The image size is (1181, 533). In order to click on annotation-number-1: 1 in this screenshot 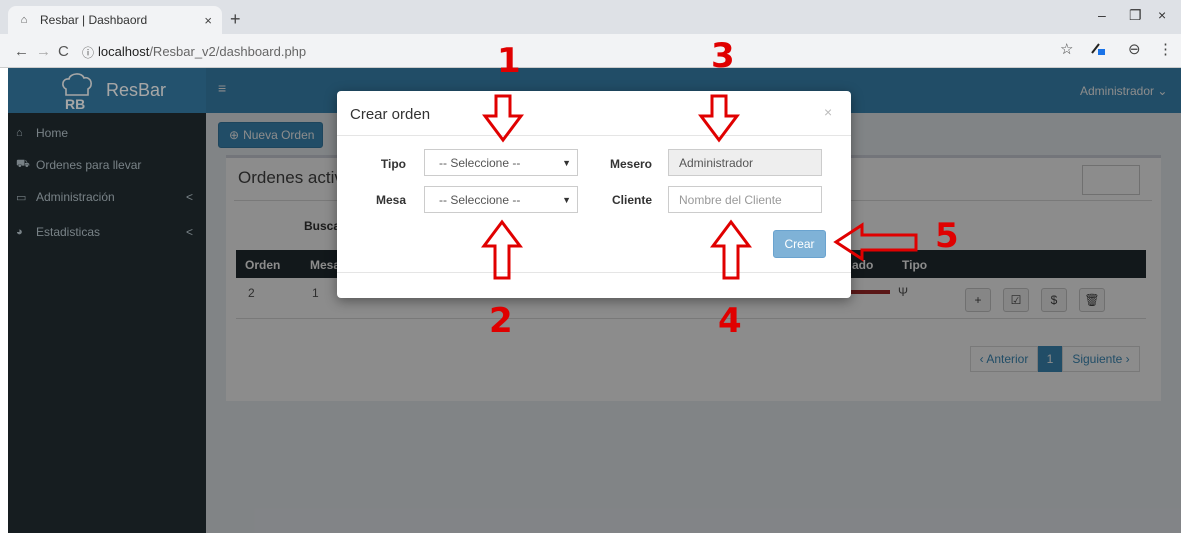, I will do `click(509, 61)`.